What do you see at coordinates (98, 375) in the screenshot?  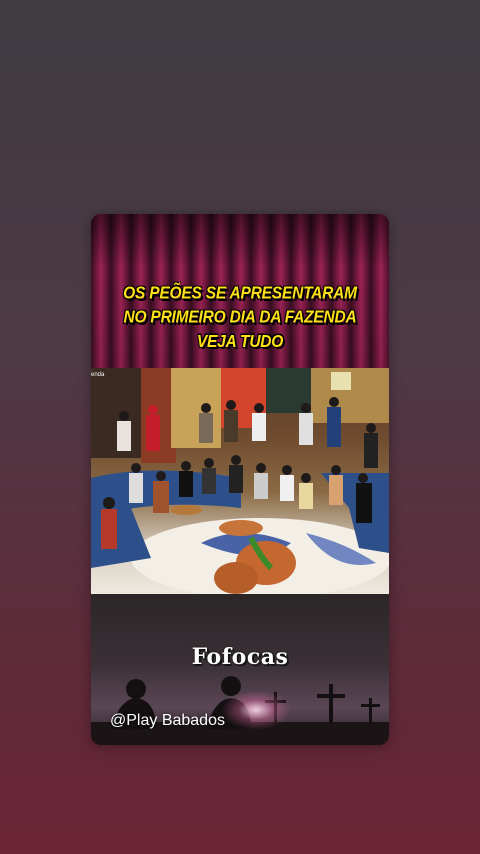 I see `photo-corner-text: enda` at bounding box center [98, 375].